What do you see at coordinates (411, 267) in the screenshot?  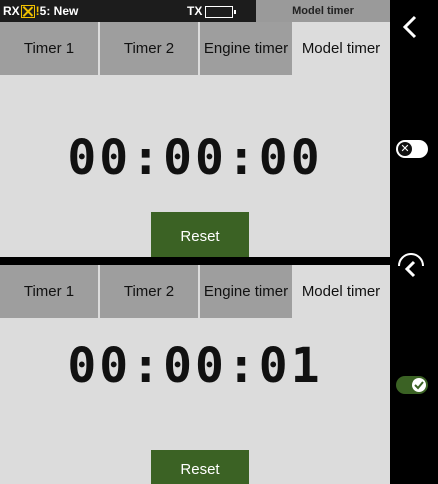 I see `up-chevron-icon` at bounding box center [411, 267].